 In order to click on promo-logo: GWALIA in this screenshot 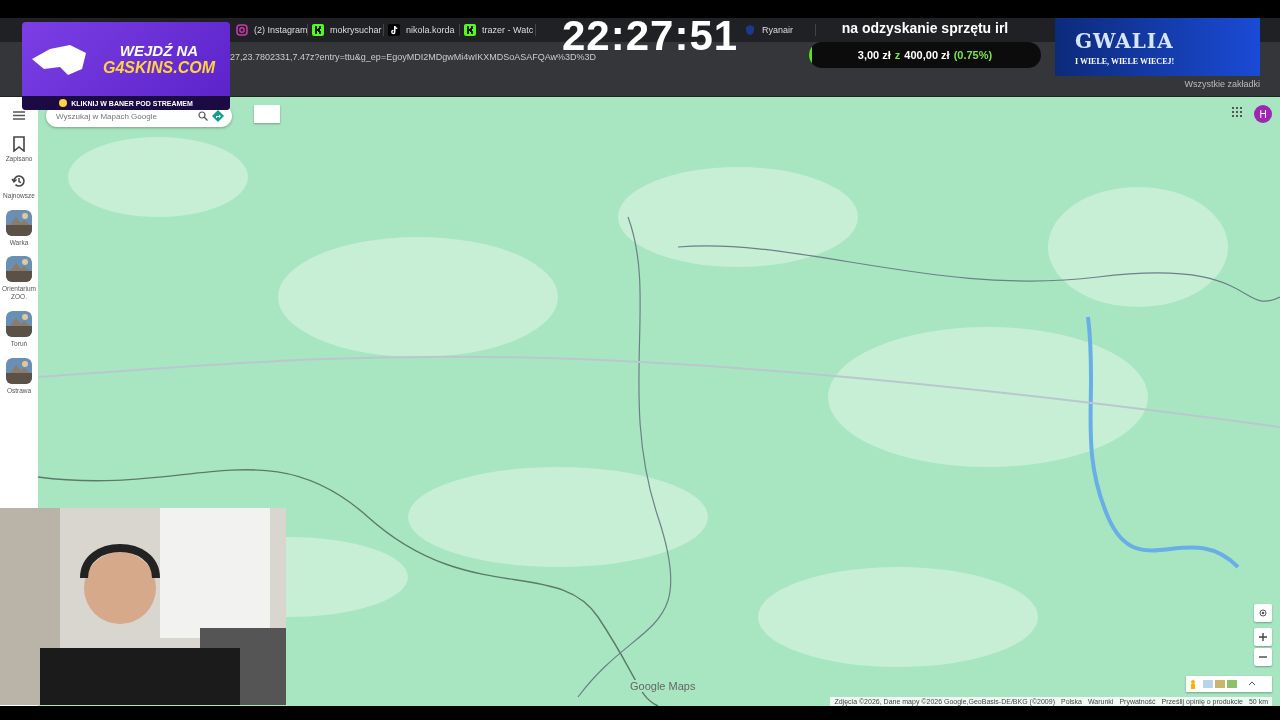, I will do `click(1125, 40)`.